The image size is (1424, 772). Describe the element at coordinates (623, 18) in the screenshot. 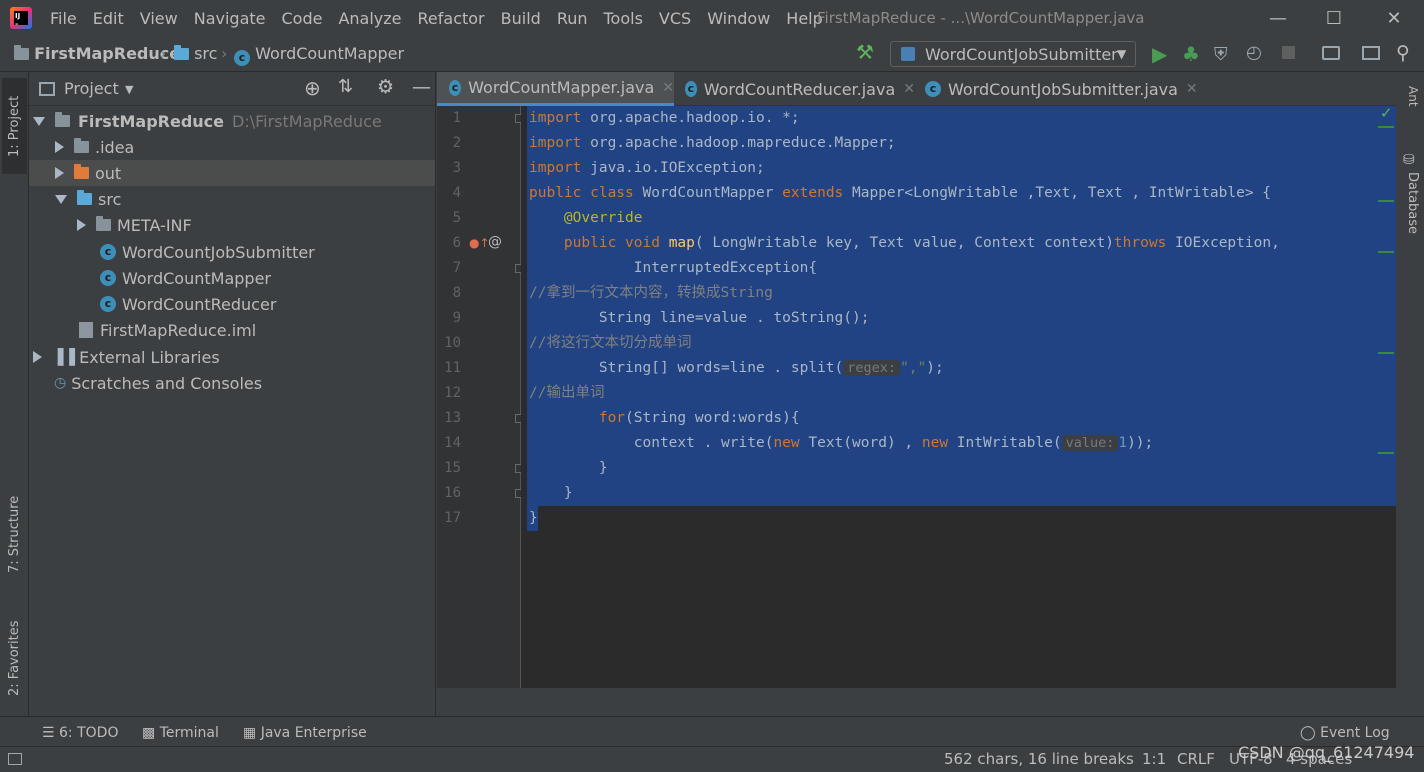

I see `menu-tools: Tools` at that location.